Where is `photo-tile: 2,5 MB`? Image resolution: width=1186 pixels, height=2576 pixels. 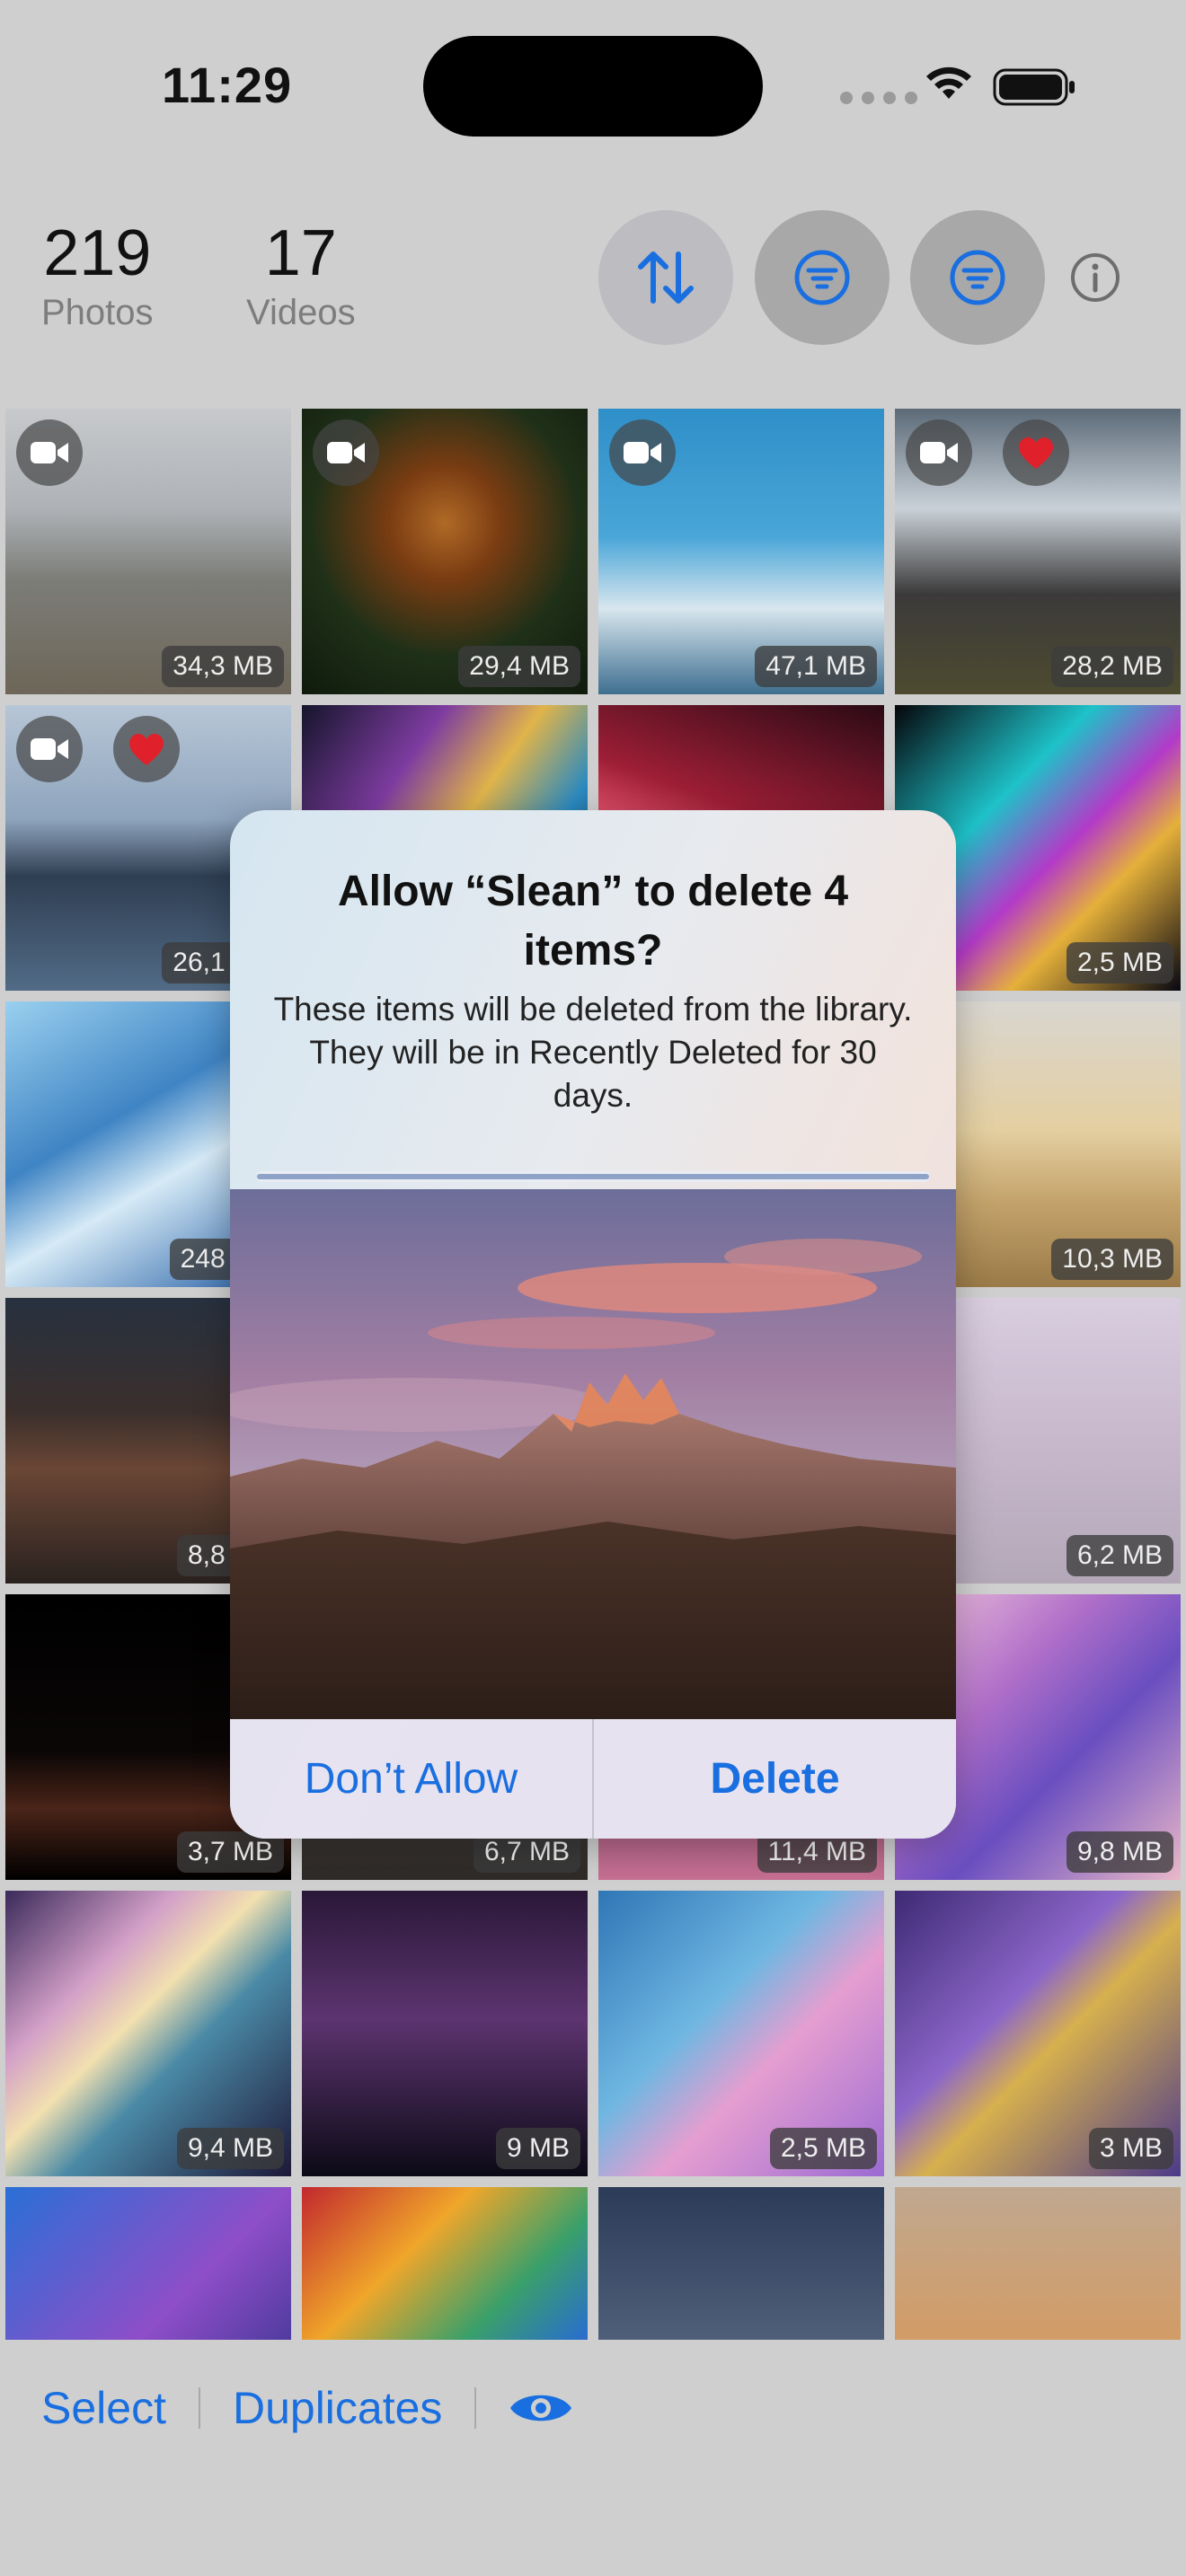
photo-tile: 2,5 MB is located at coordinates (741, 2033).